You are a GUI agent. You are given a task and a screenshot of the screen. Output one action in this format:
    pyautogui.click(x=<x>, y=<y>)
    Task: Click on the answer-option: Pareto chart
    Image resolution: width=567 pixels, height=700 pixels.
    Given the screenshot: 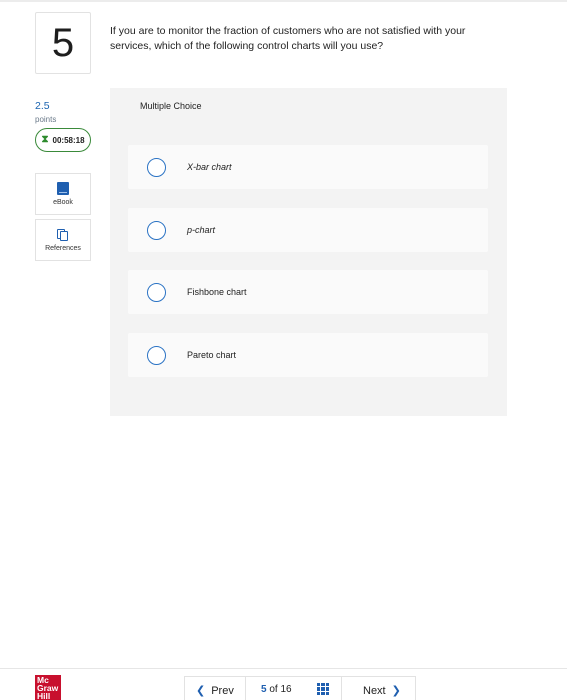 What is the action you would take?
    pyautogui.click(x=308, y=355)
    